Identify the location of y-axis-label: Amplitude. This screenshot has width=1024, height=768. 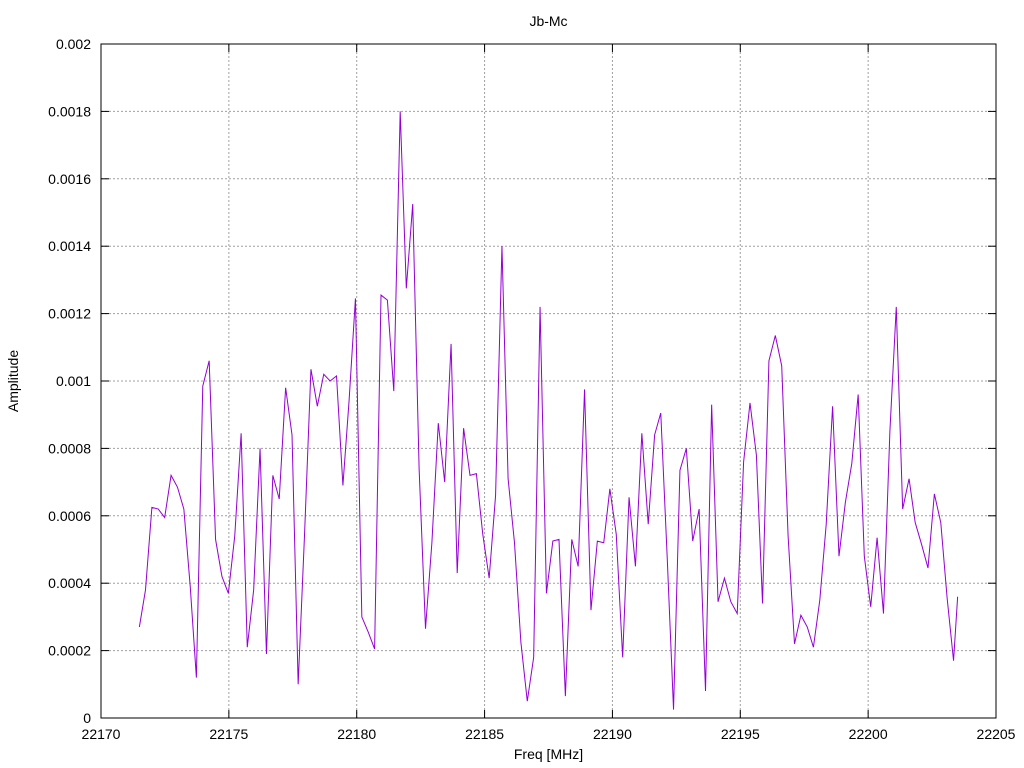
(13, 381).